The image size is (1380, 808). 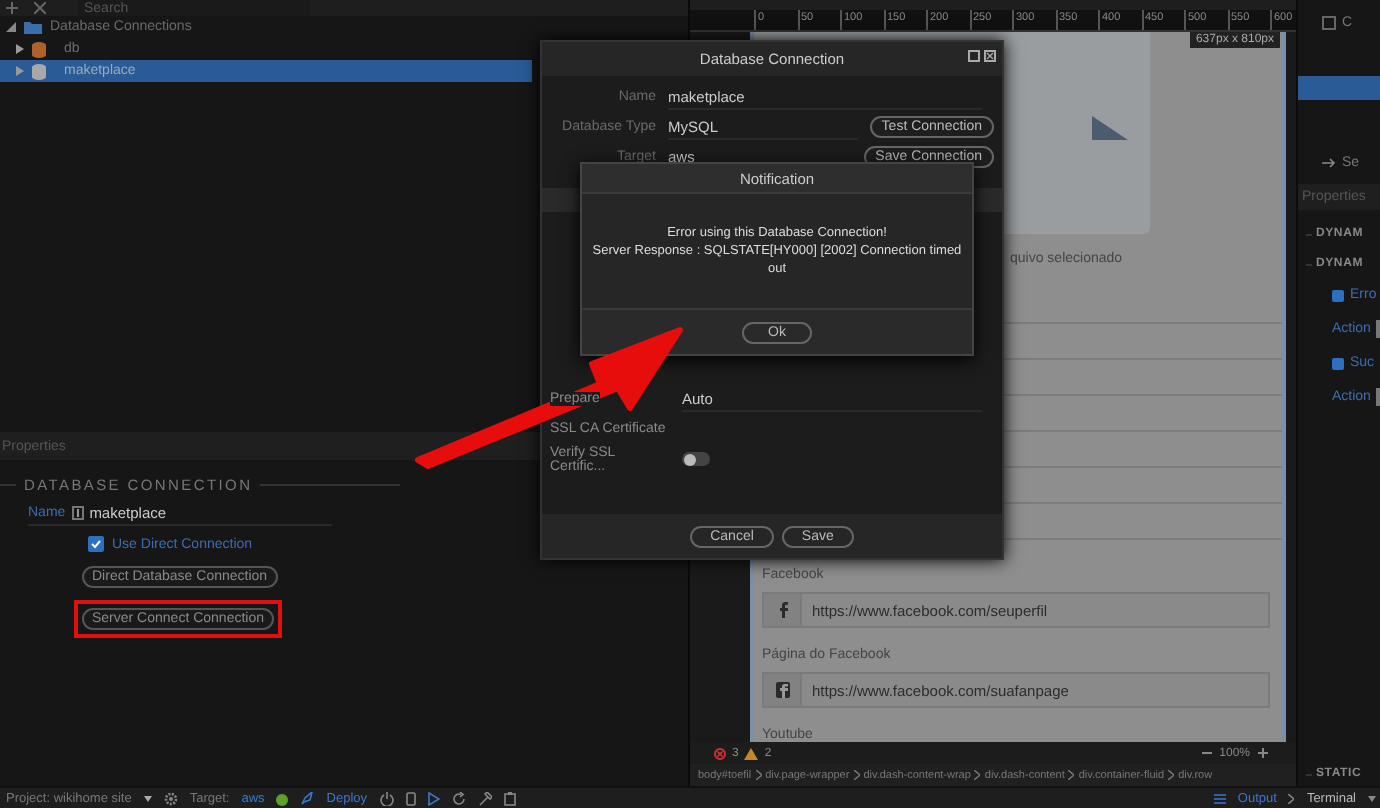 I want to click on toggle-switch, so click(x=696, y=459).